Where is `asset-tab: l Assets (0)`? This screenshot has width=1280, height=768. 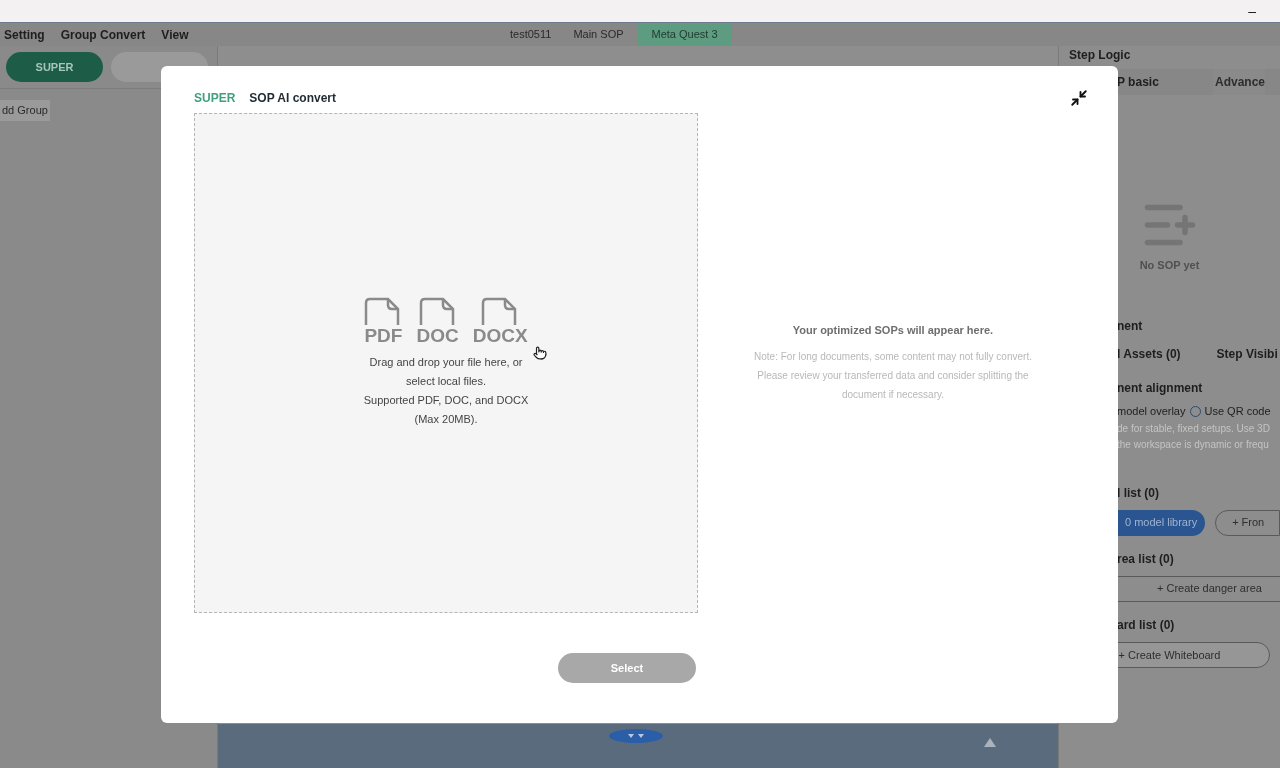
asset-tab: l Assets (0) is located at coordinates (1149, 354).